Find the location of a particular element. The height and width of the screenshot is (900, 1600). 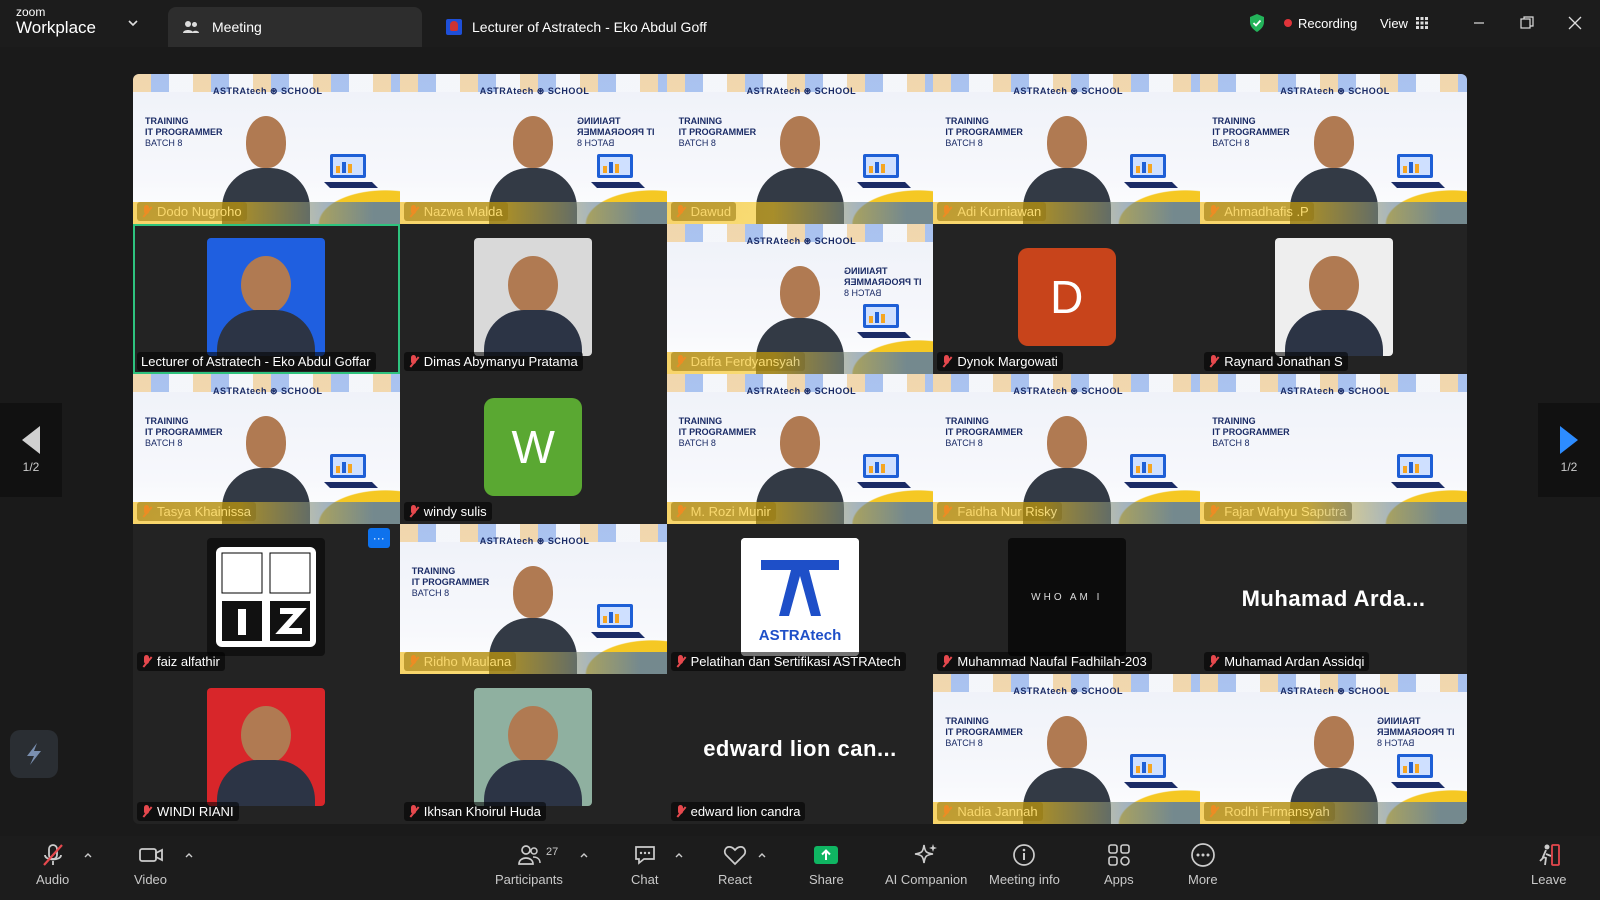

participant-name: Faidha Nur Risky is located at coordinates (1007, 511).